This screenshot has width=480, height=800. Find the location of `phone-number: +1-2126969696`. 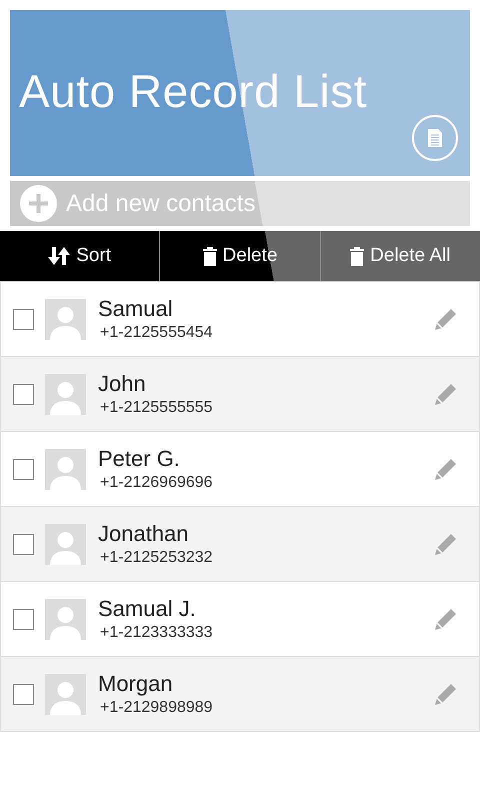

phone-number: +1-2126969696 is located at coordinates (156, 483).